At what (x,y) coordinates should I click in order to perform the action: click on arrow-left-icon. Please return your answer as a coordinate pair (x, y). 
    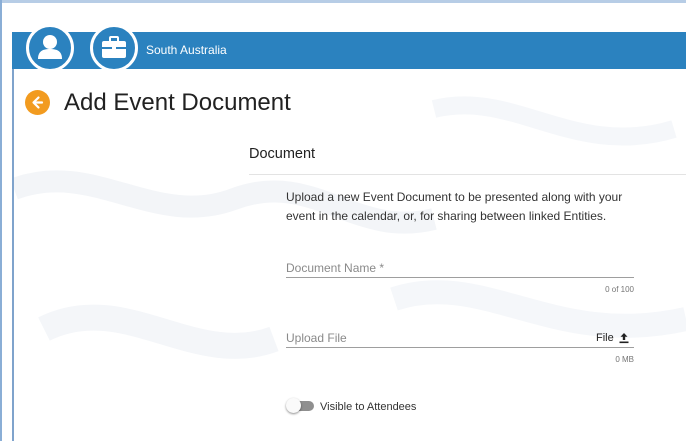
    Looking at the image, I should click on (38, 102).